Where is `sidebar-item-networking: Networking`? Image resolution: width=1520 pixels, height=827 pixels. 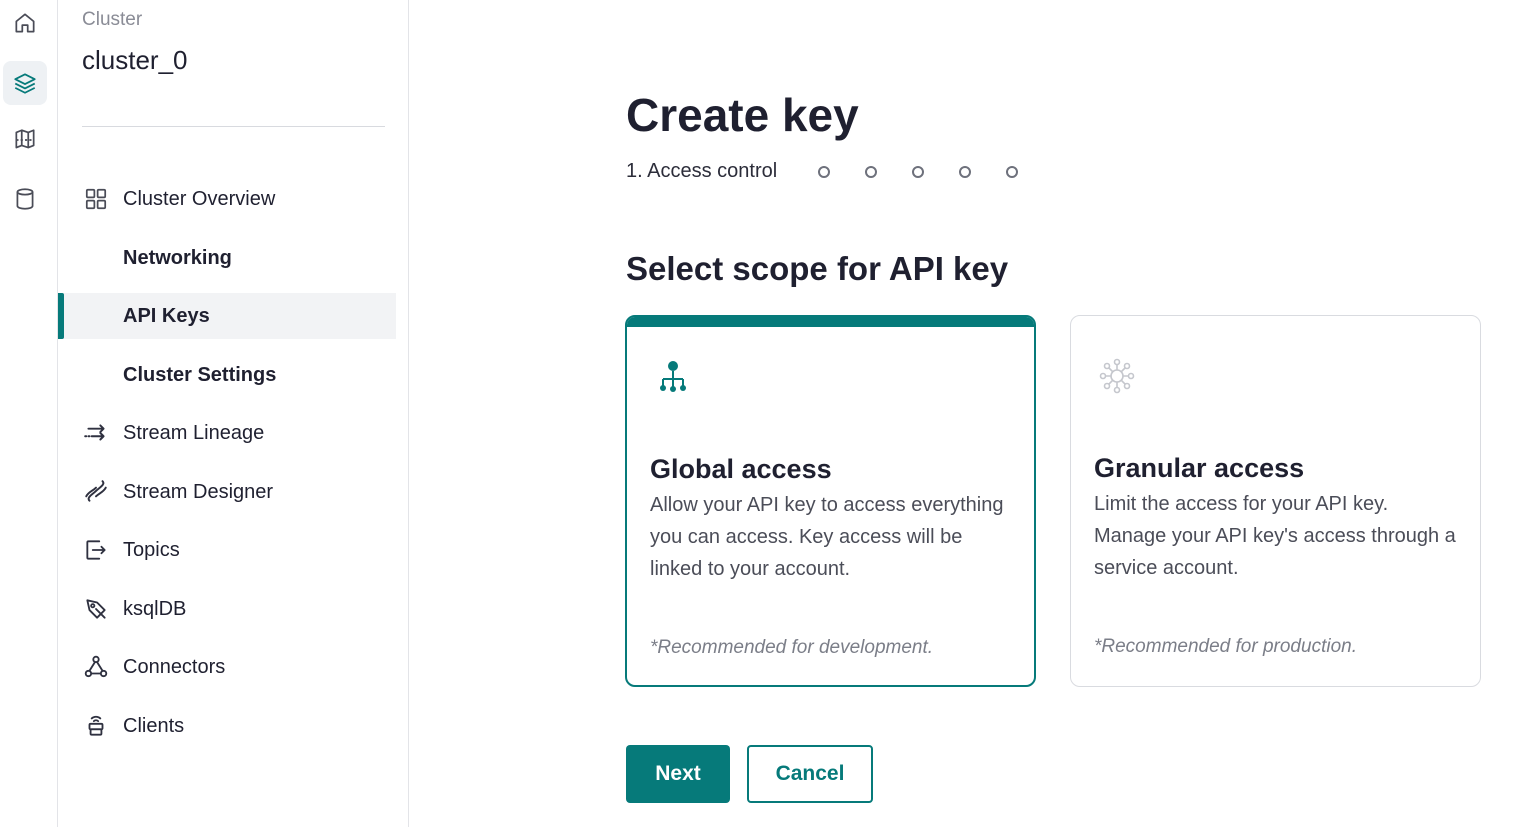
sidebar-item-networking: Networking is located at coordinates (227, 258).